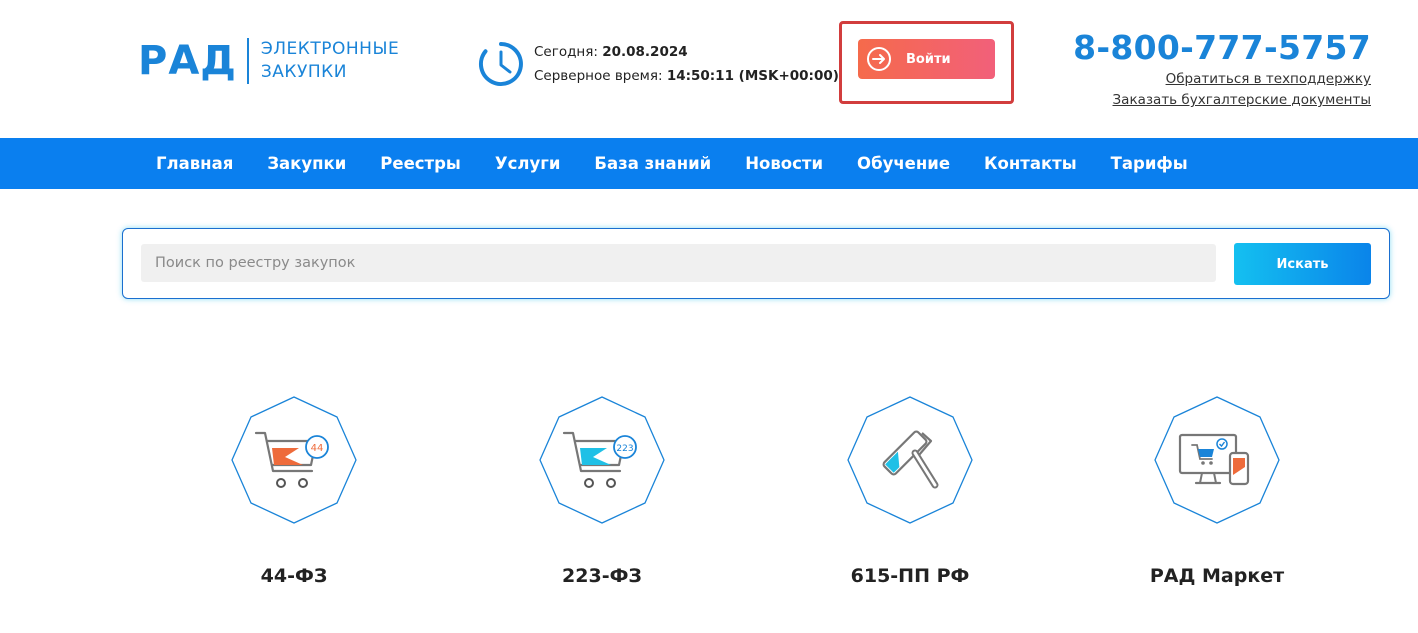 The height and width of the screenshot is (633, 1418). Describe the element at coordinates (1222, 47) in the screenshot. I see `phone-number: 8-800-777-5757` at that location.